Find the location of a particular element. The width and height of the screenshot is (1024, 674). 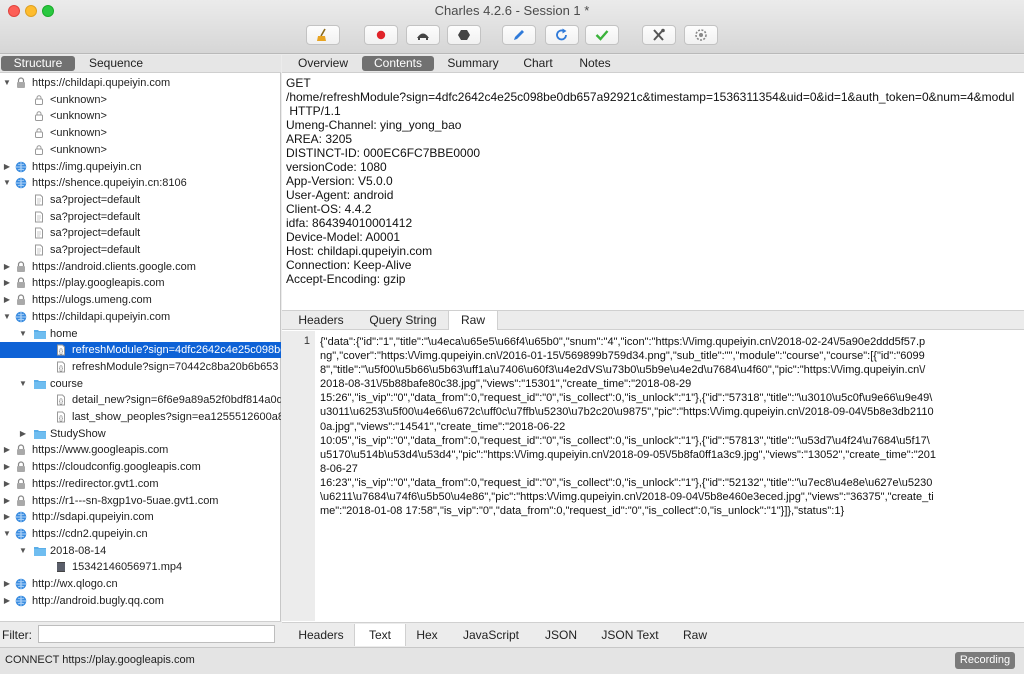

tab-structure: Structure is located at coordinates (38, 63).